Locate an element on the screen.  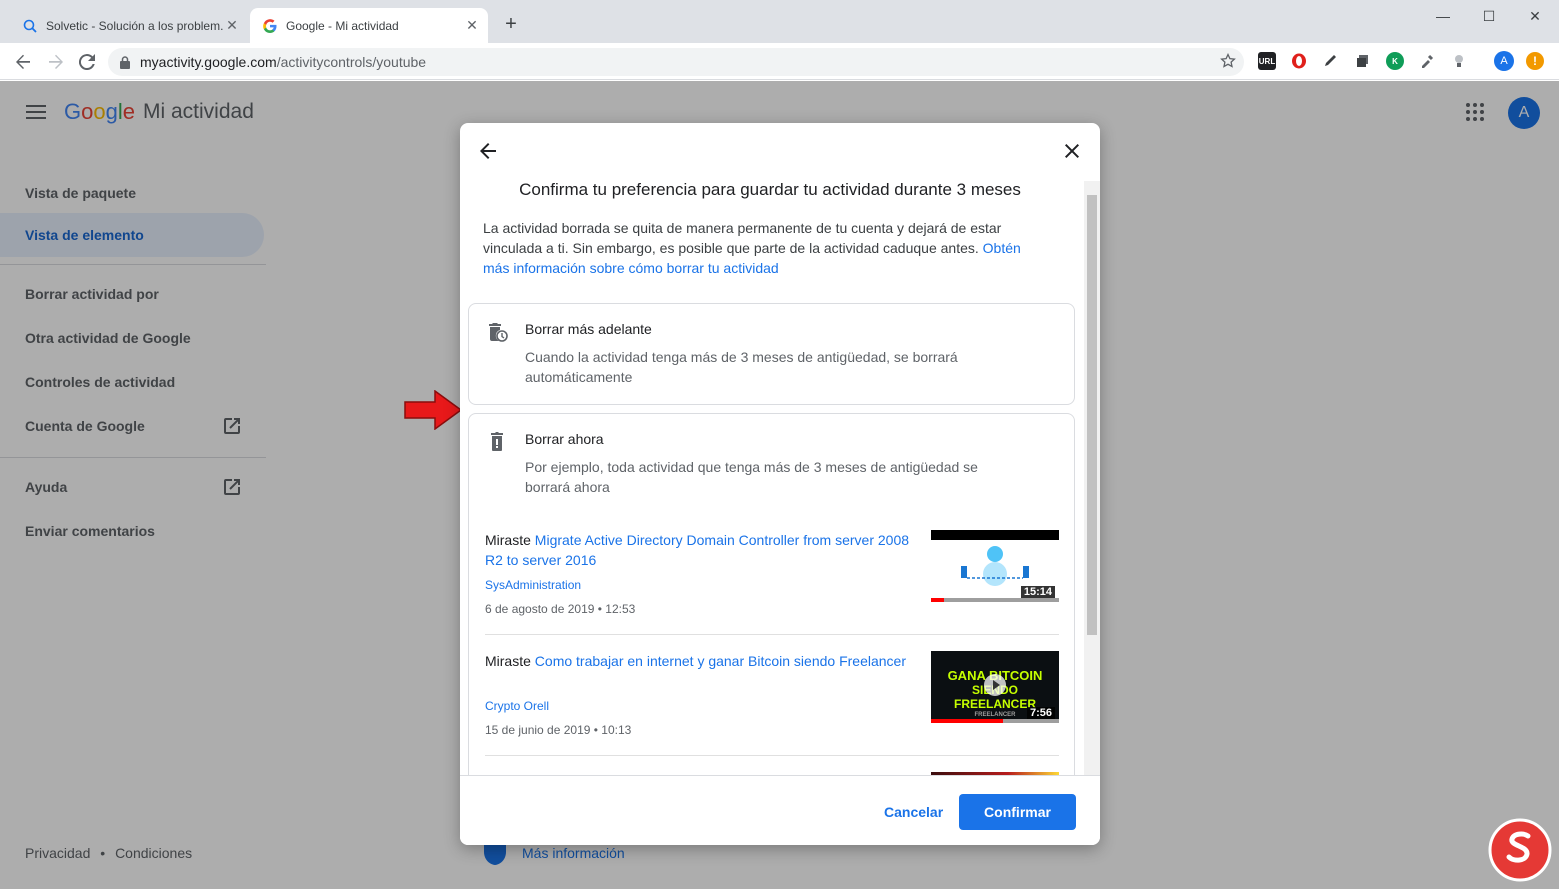
video-duration: 7:56 is located at coordinates (1040, 713).